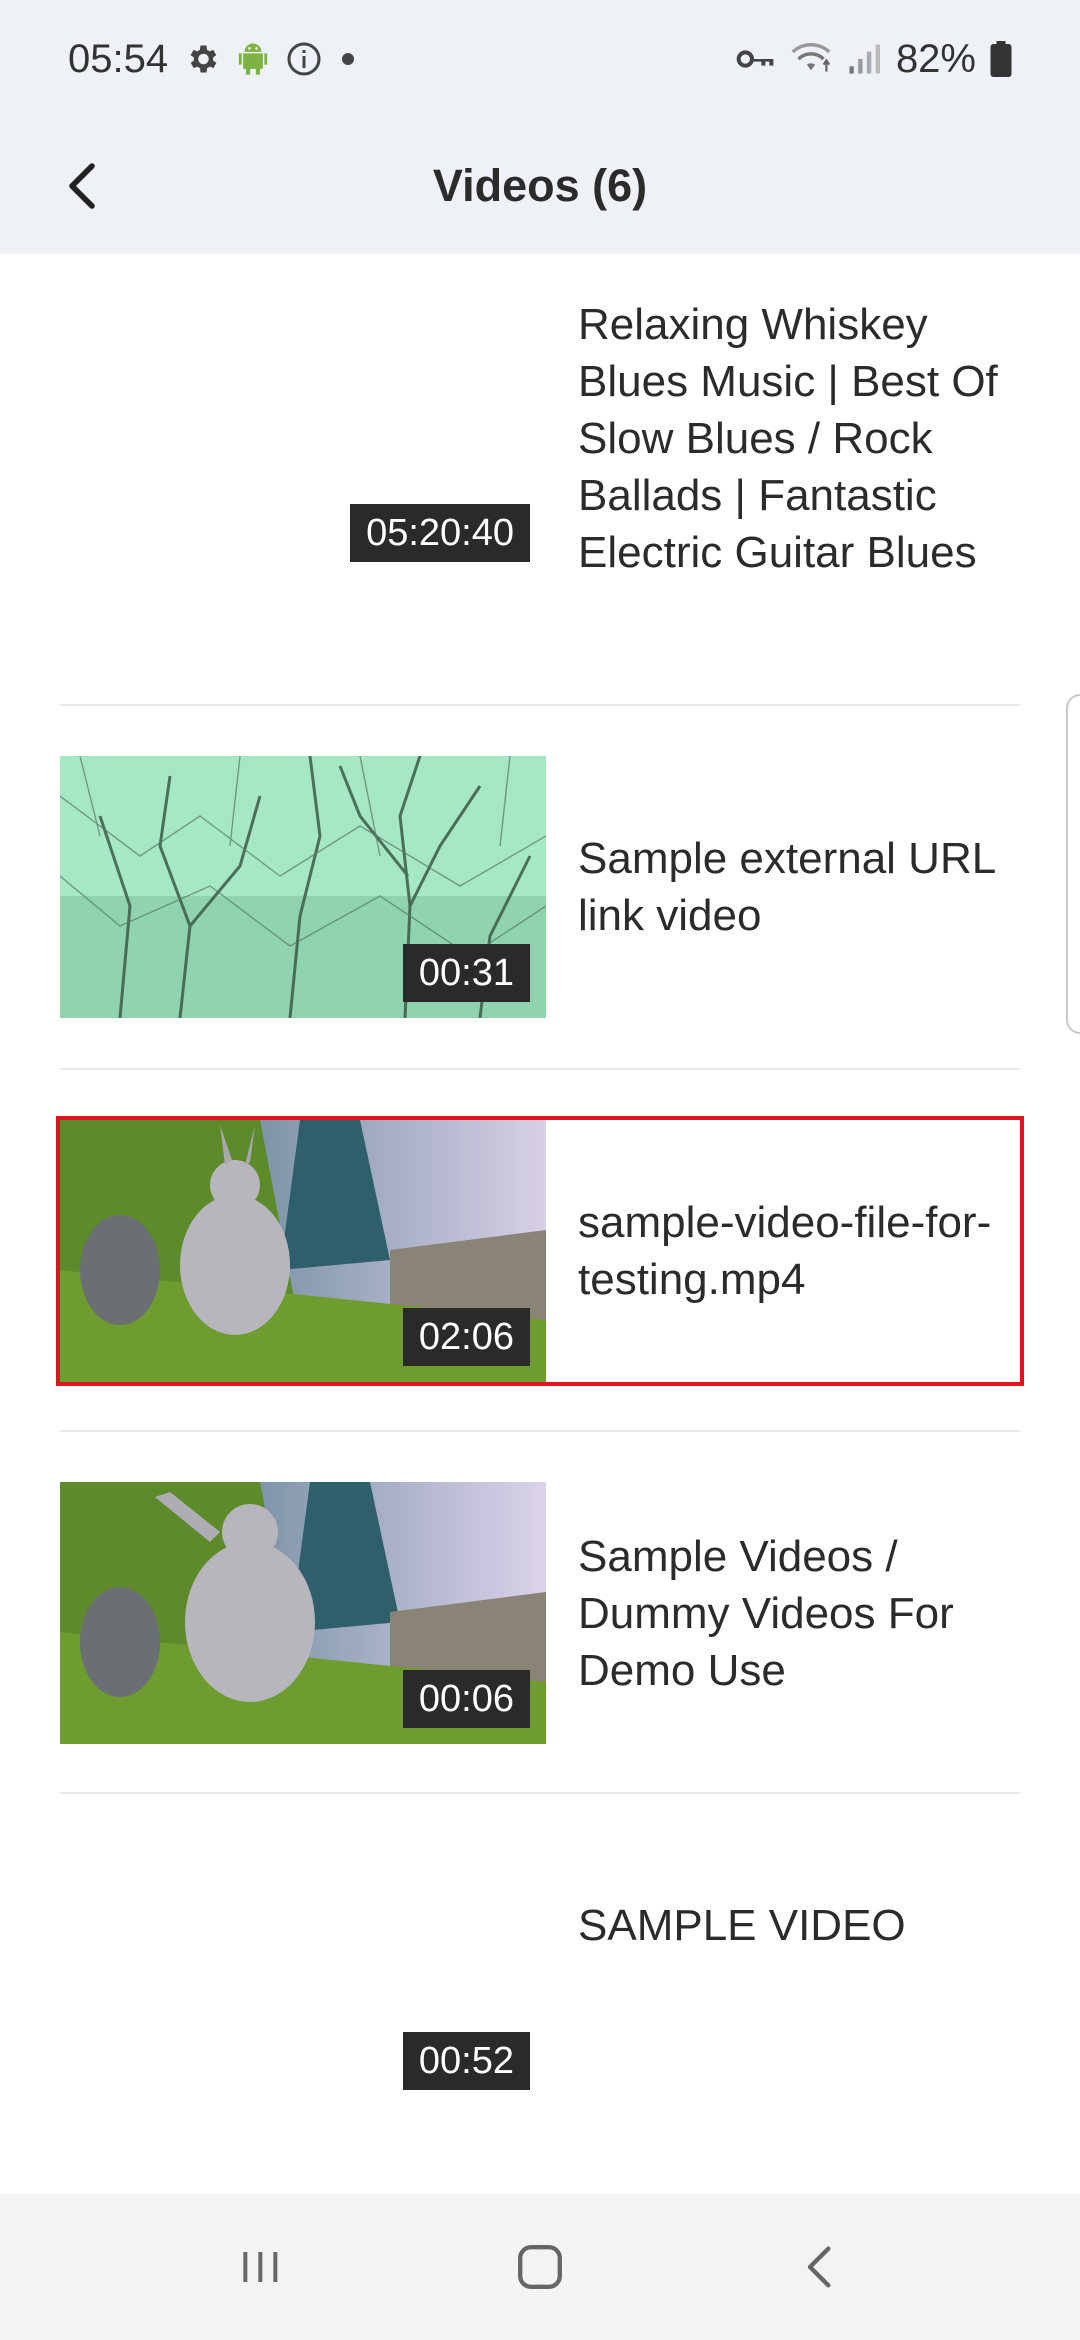 This screenshot has width=1080, height=2340. Describe the element at coordinates (304, 59) in the screenshot. I see `info-icon` at that location.